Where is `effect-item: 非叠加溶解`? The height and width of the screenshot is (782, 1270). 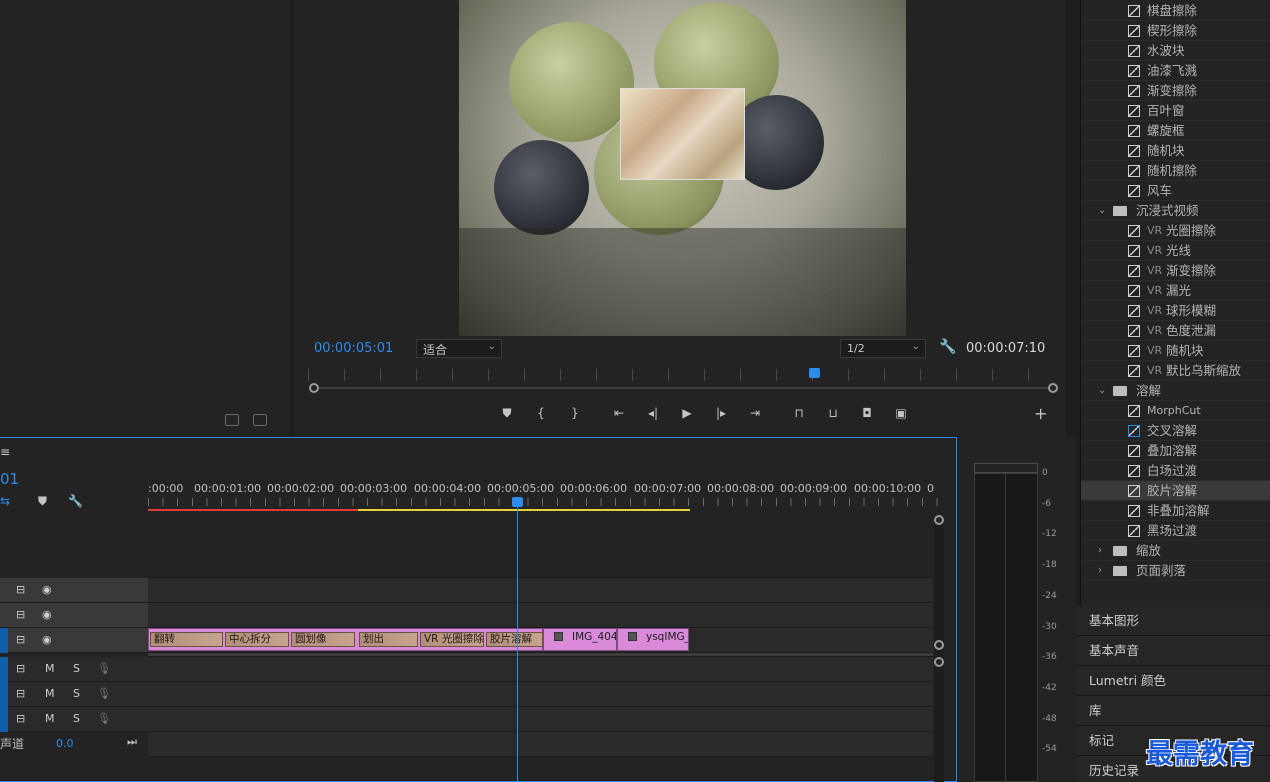 effect-item: 非叠加溶解 is located at coordinates (1175, 511).